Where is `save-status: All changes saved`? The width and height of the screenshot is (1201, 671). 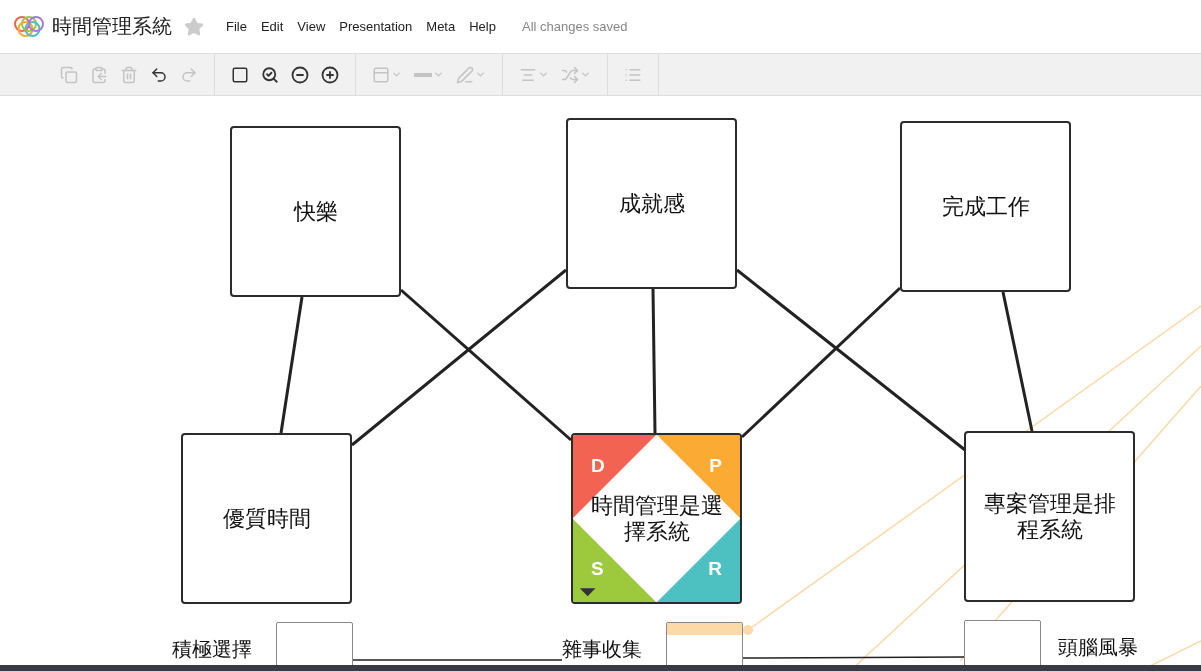 save-status: All changes saved is located at coordinates (574, 26).